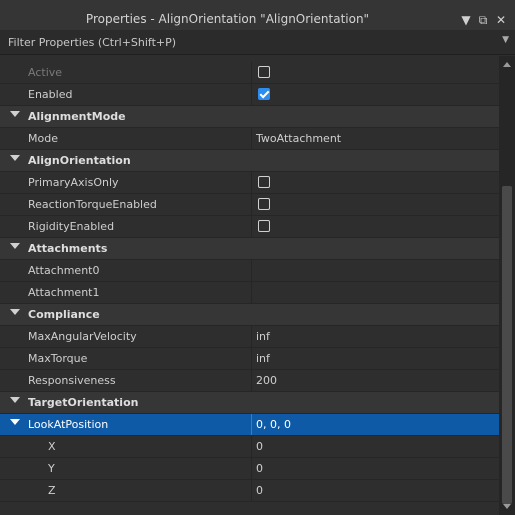 The image size is (515, 515). What do you see at coordinates (64, 270) in the screenshot?
I see `property-label: Attachment0` at bounding box center [64, 270].